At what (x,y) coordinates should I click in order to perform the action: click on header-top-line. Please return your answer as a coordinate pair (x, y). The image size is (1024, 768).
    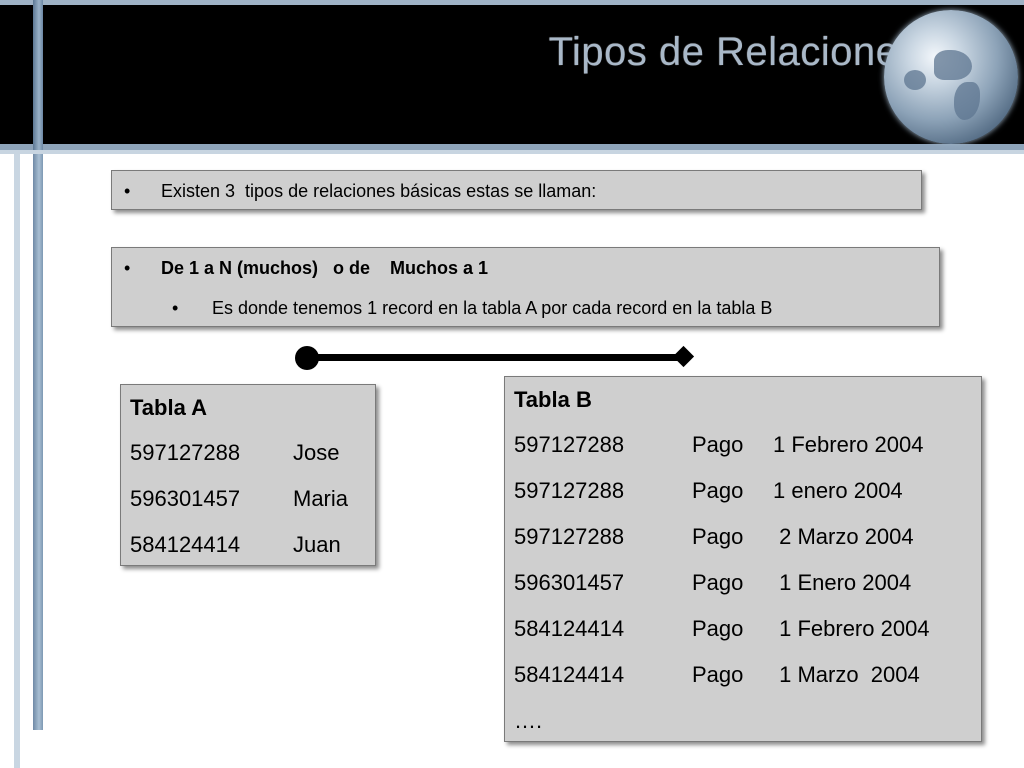
    Looking at the image, I should click on (512, 2).